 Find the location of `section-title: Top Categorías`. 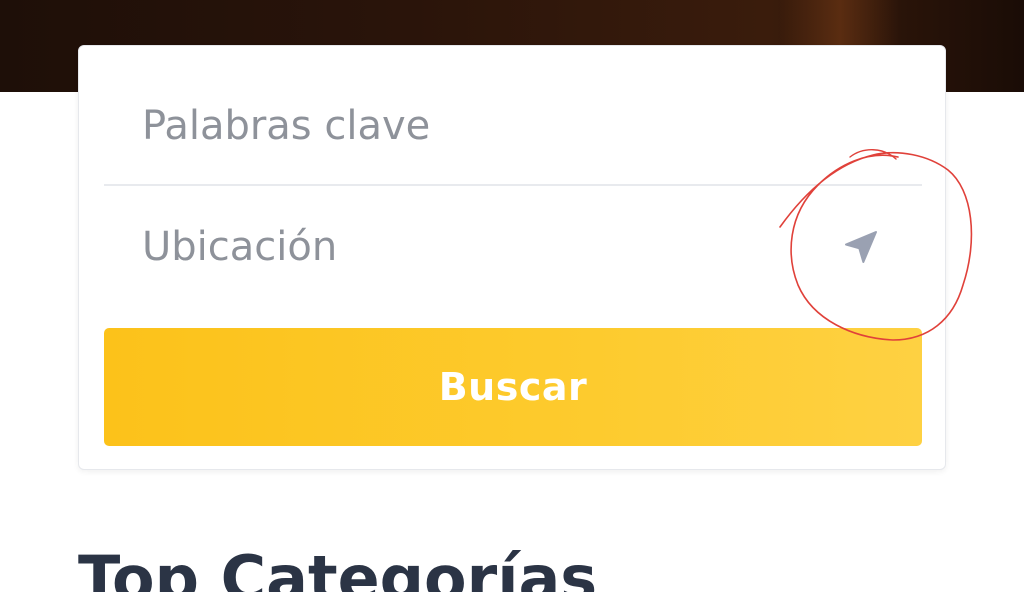

section-title: Top Categorías is located at coordinates (338, 567).